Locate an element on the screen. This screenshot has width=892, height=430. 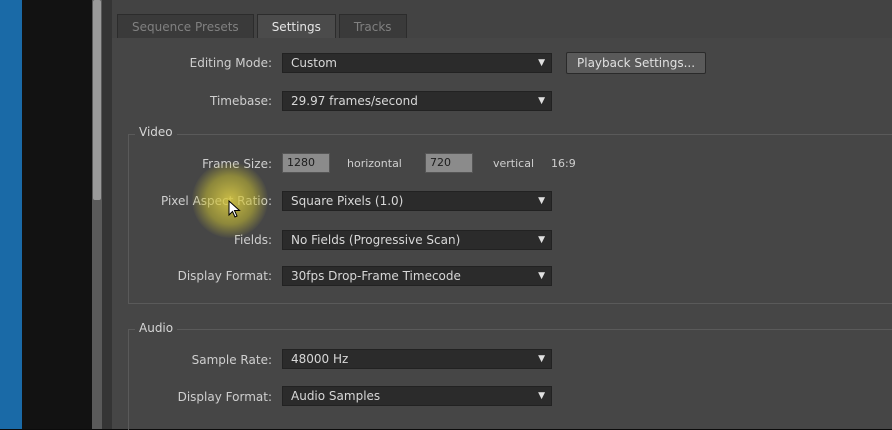
sample-rate-label: Sample Rate: is located at coordinates (231, 360).